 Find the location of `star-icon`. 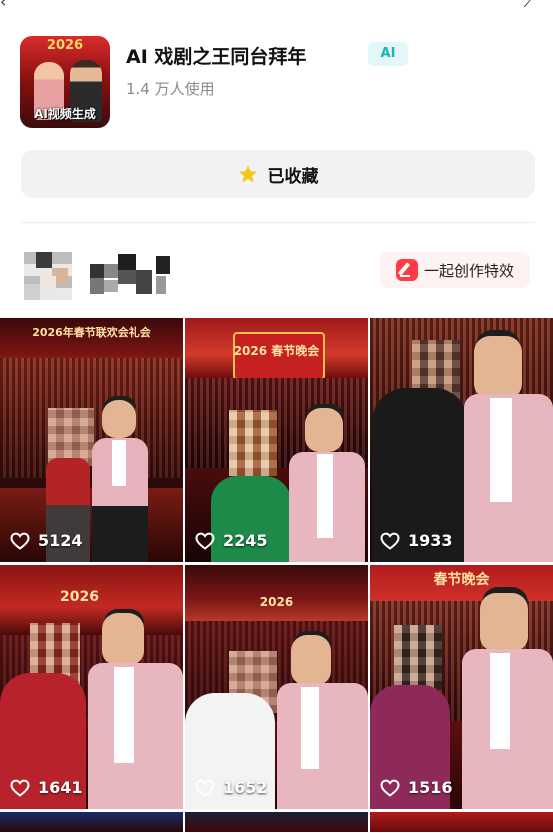

star-icon is located at coordinates (247, 174).